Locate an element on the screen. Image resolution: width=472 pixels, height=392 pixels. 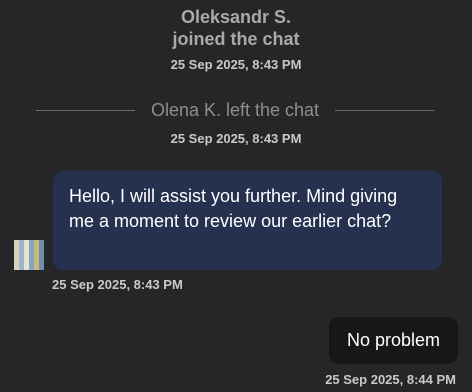
system-message-joined: Oleksandr S. joined the chat is located at coordinates (236, 28).